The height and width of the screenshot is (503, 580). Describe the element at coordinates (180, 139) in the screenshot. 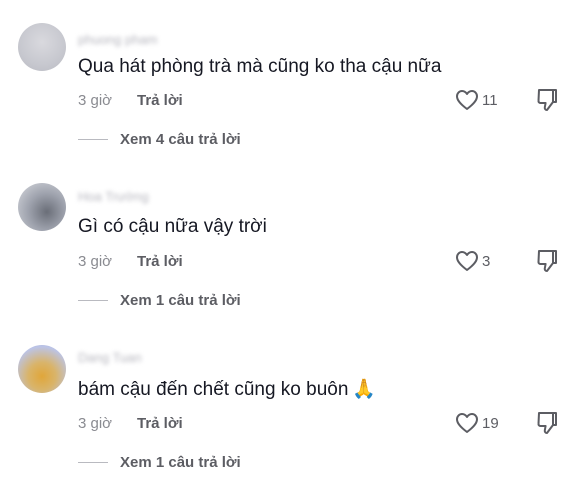

I see `view-replies-label: Xem 4 câu trả lời` at that location.